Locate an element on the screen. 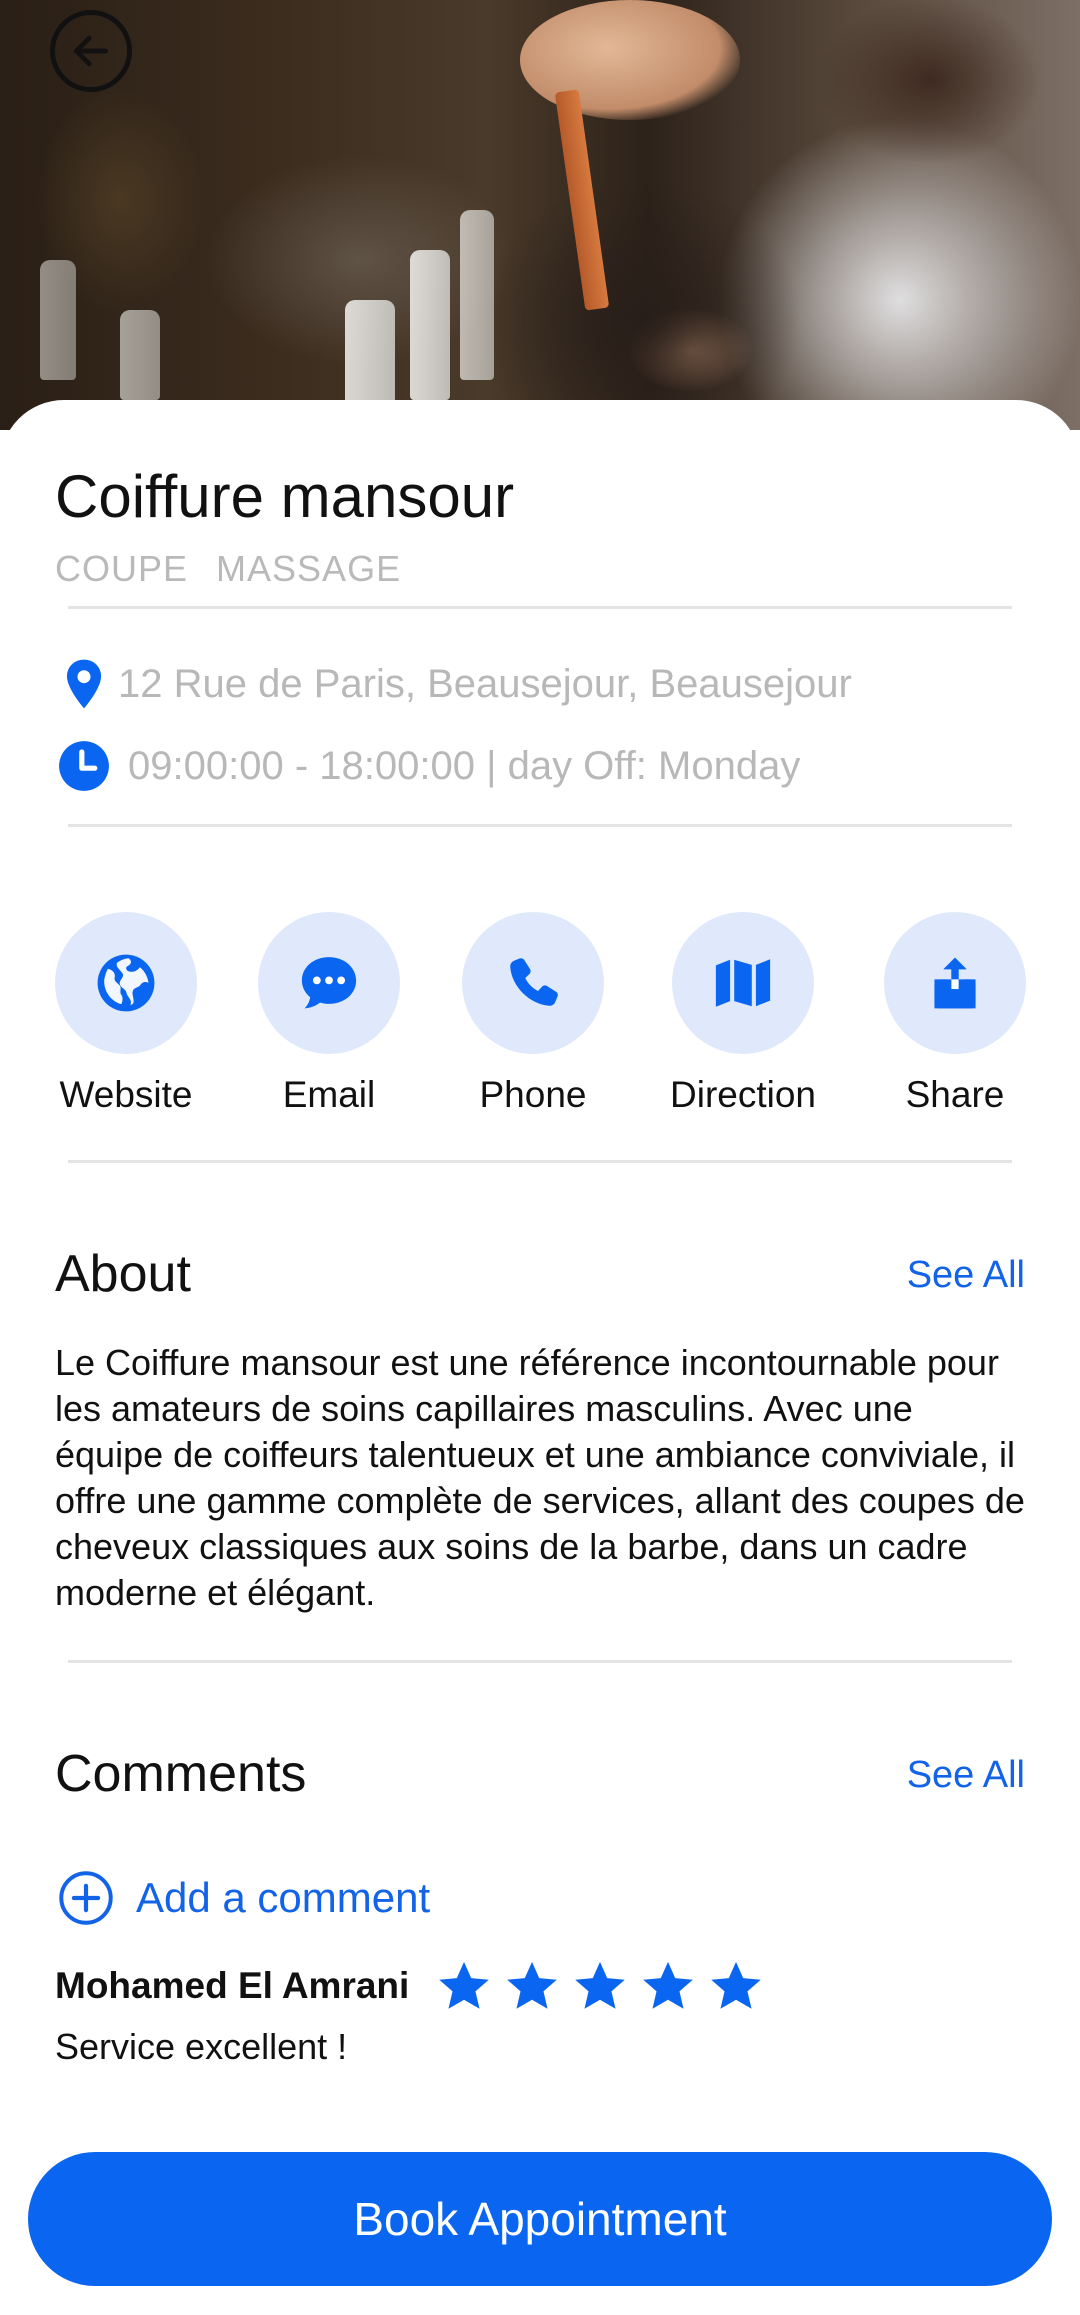 This screenshot has height=2315, width=1080. about-title: About is located at coordinates (123, 1274).